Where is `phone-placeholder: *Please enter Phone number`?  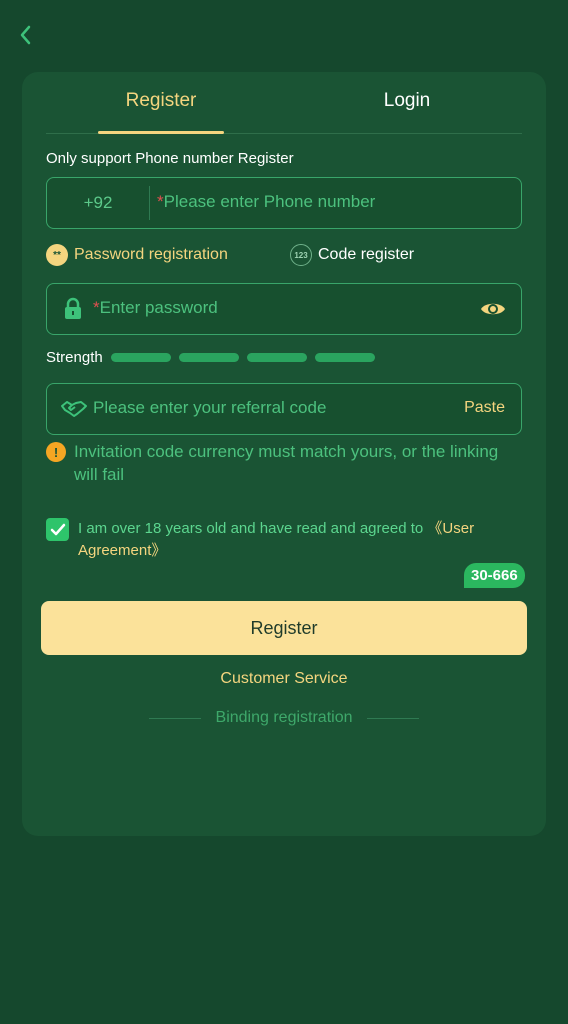
phone-placeholder: *Please enter Phone number is located at coordinates (266, 202).